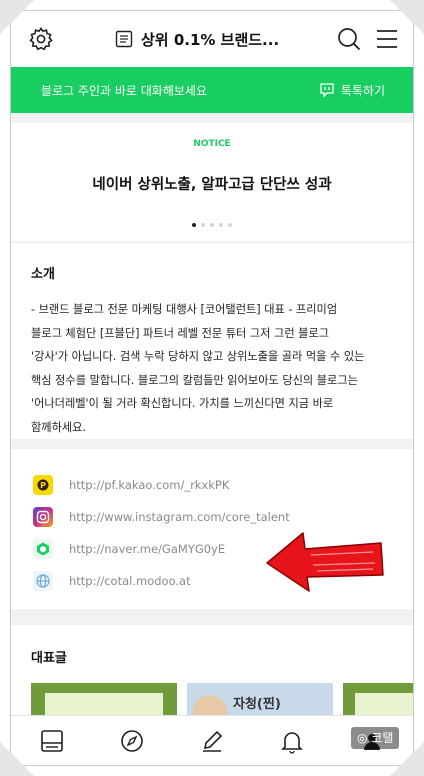 The height and width of the screenshot is (776, 424). Describe the element at coordinates (362, 90) in the screenshot. I see `talk-button-label: 톡톡하기` at that location.